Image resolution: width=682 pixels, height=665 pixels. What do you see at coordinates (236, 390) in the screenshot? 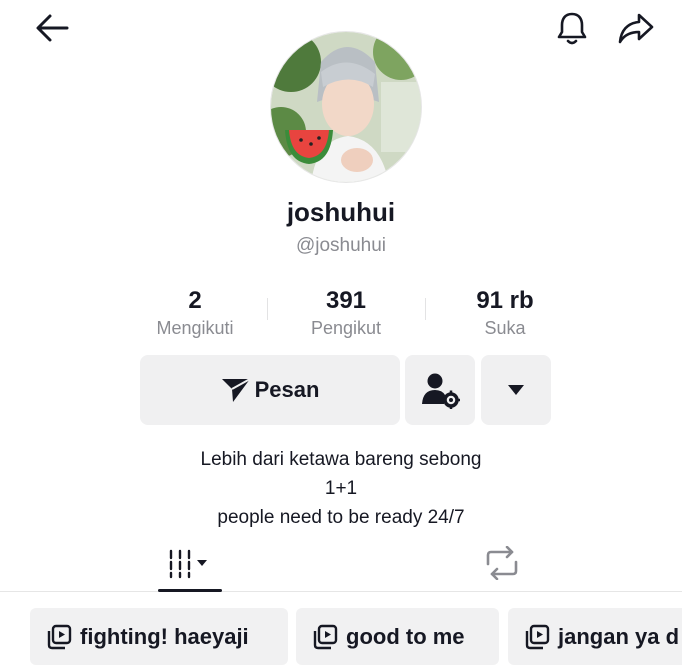
I see `send-icon` at bounding box center [236, 390].